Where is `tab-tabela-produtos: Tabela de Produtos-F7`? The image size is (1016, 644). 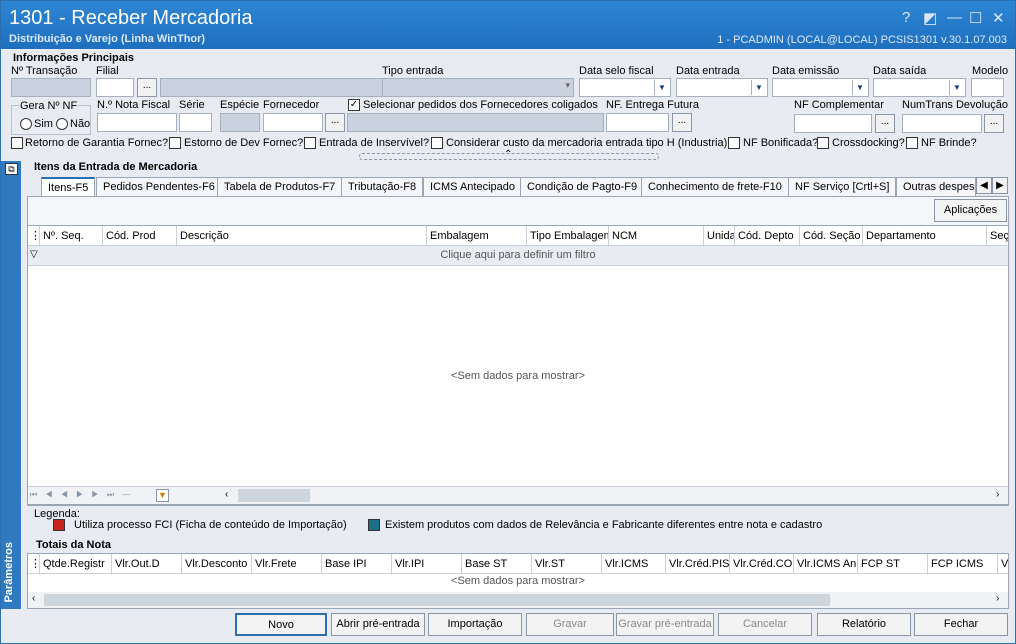 tab-tabela-produtos: Tabela de Produtos-F7 is located at coordinates (280, 187).